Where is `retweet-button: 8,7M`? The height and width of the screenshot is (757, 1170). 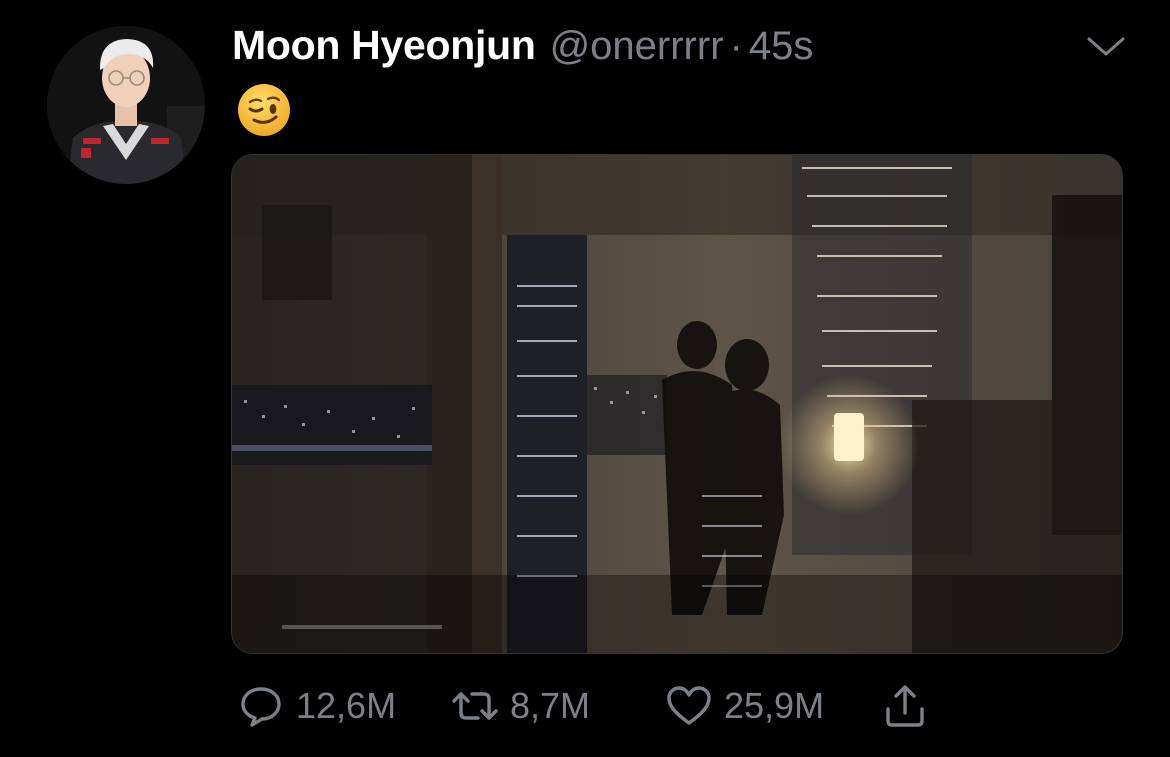 retweet-button: 8,7M is located at coordinates (520, 706).